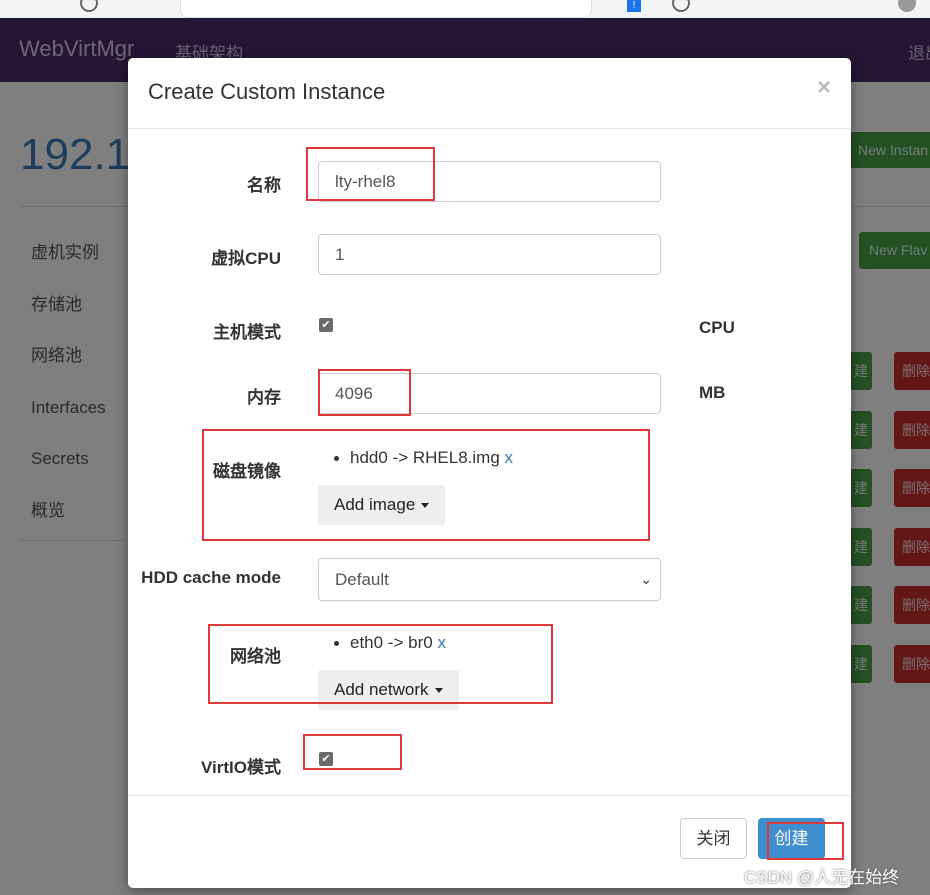  I want to click on vcpu-label: 虚拟CPU, so click(246, 258).